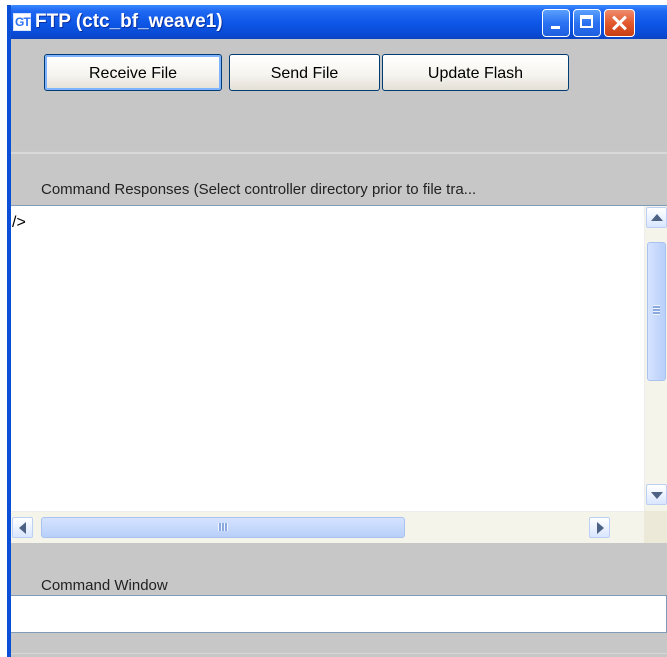  I want to click on scroll-left-button, so click(22, 527).